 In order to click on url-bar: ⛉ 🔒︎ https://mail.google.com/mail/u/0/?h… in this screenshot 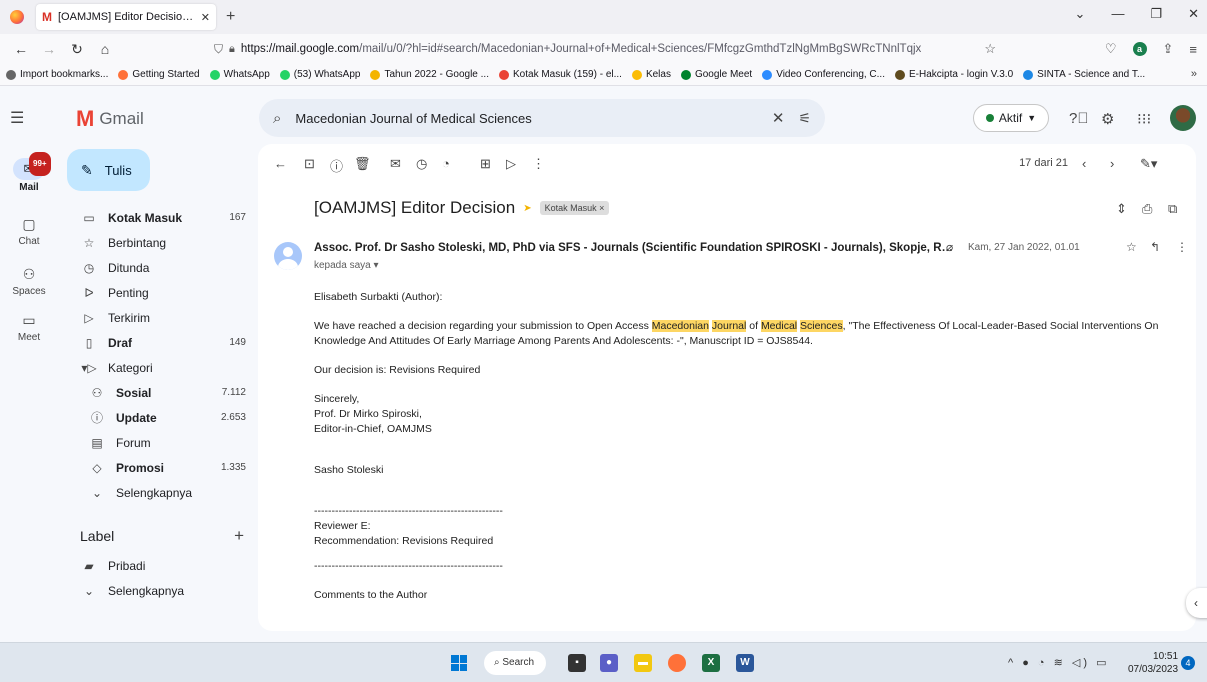, I will do `click(609, 49)`.